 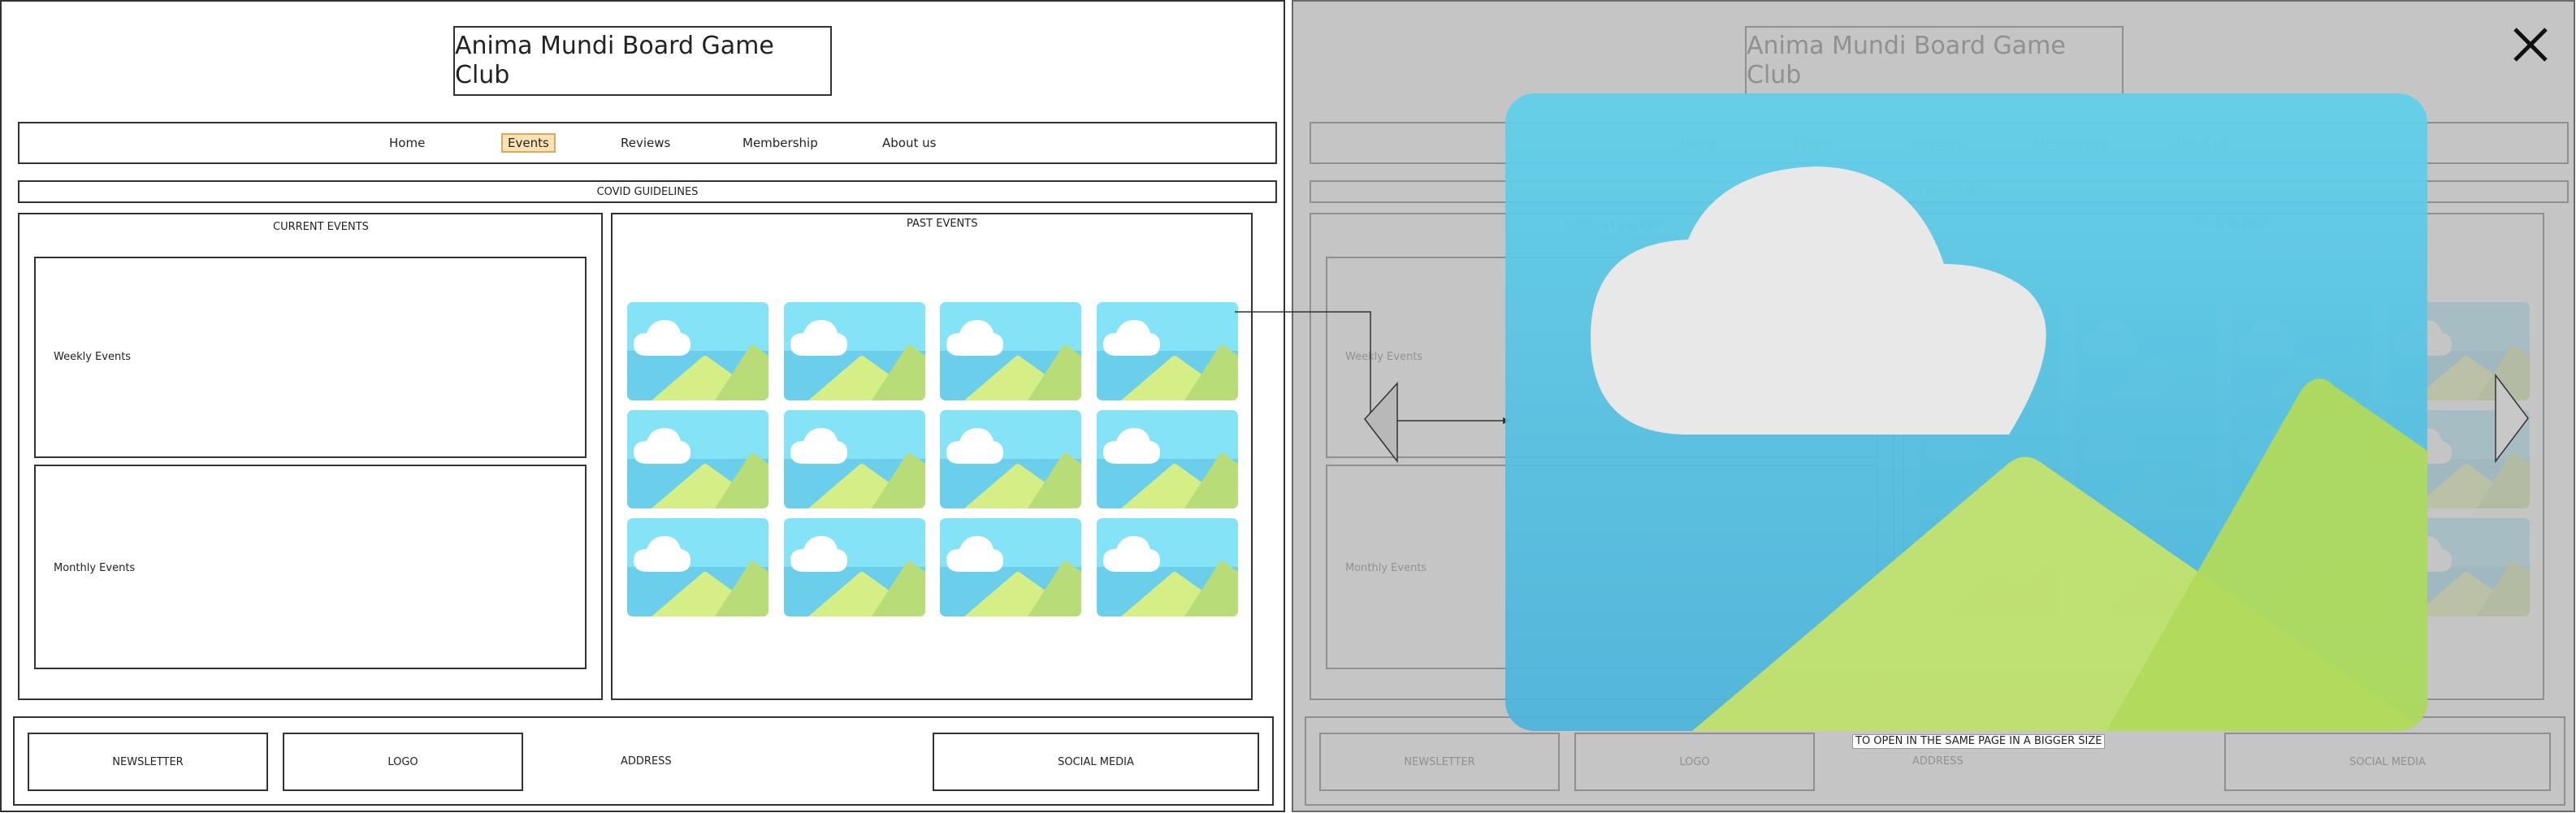 What do you see at coordinates (407, 143) in the screenshot?
I see `nav-item-home: Home` at bounding box center [407, 143].